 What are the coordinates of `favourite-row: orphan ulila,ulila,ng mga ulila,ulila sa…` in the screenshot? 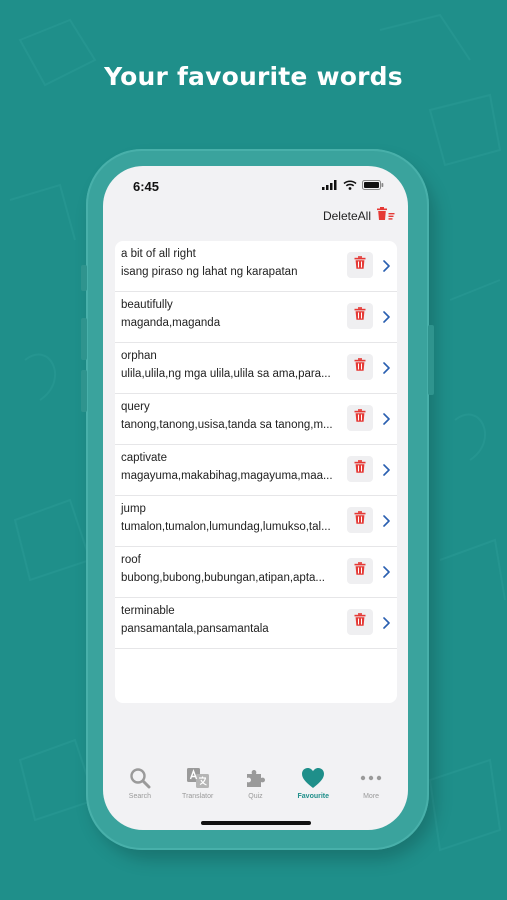 It's located at (256, 368).